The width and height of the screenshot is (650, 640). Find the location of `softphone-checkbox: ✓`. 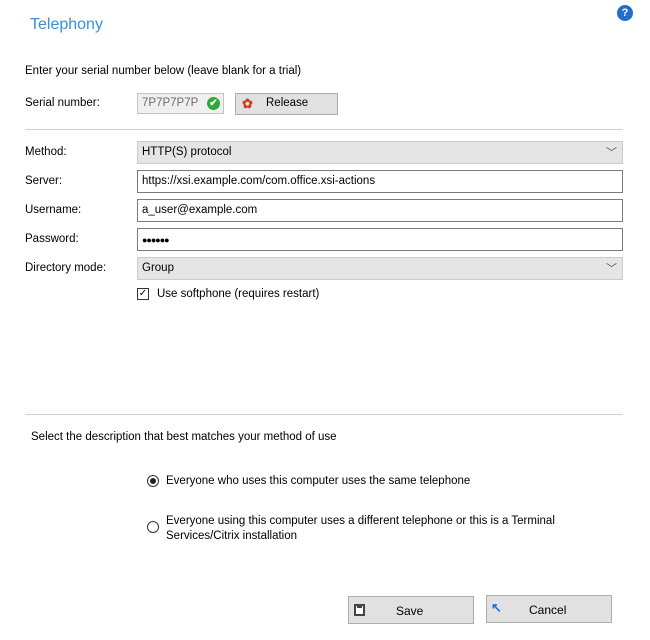

softphone-checkbox: ✓ is located at coordinates (143, 294).